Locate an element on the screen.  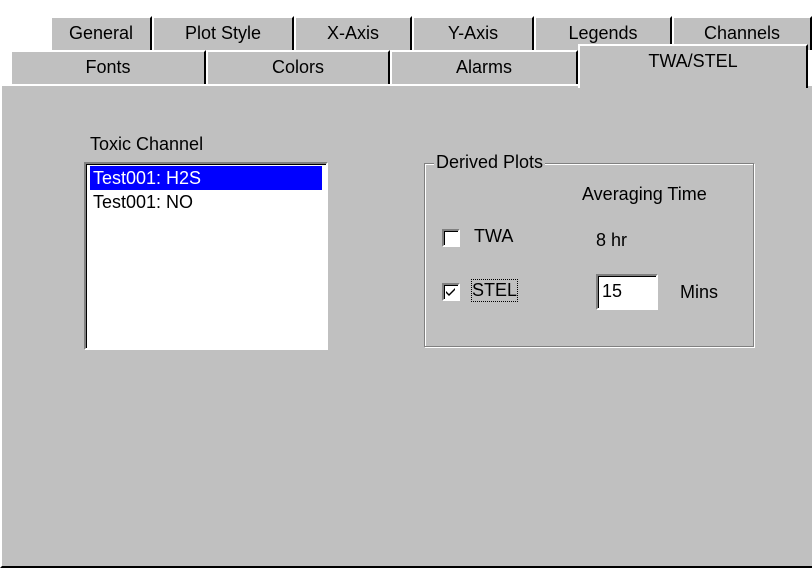
twa-averaging-value: 8 hr is located at coordinates (612, 240).